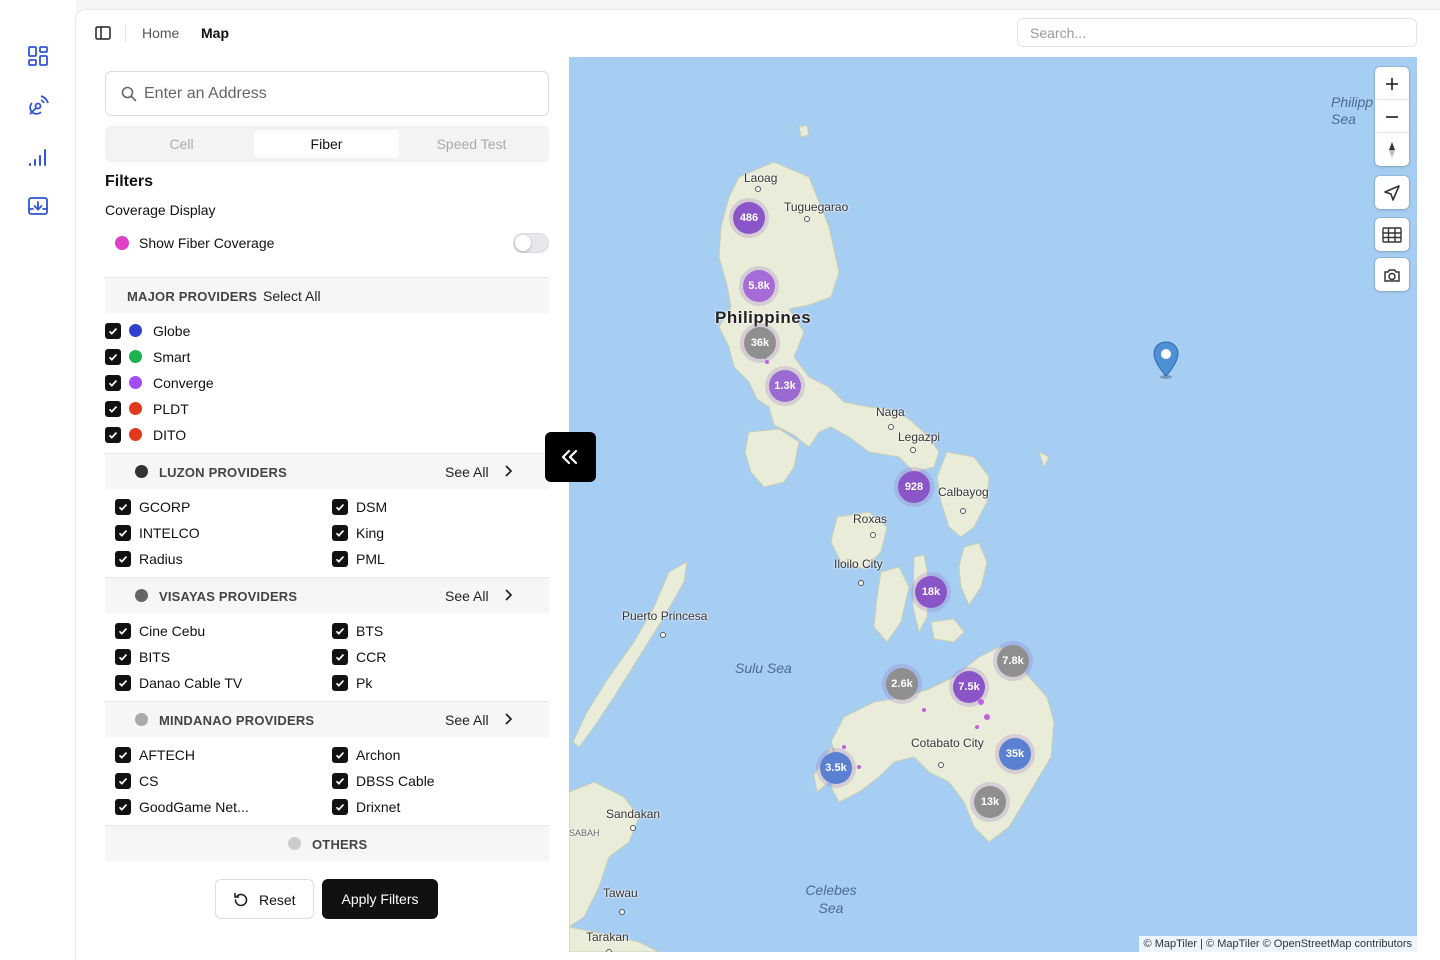 This screenshot has height=960, width=1440. I want to click on grid-button, so click(1392, 234).